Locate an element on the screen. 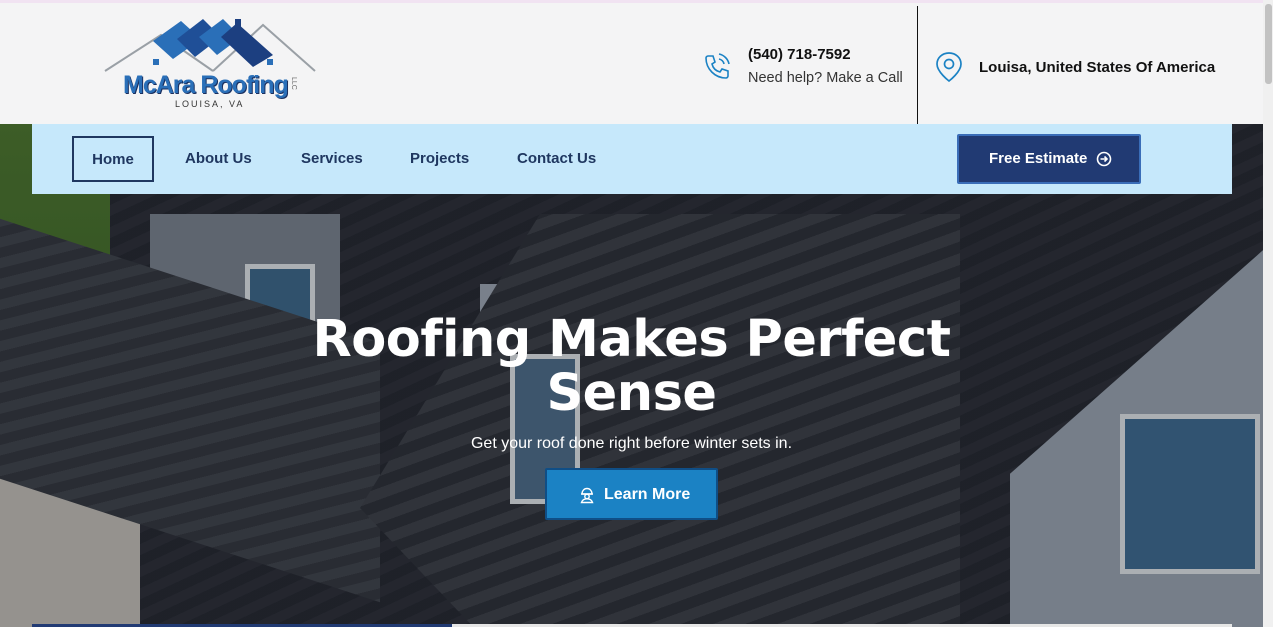 The width and height of the screenshot is (1273, 627). free-estimate-button: Free Estimate is located at coordinates (1049, 159).